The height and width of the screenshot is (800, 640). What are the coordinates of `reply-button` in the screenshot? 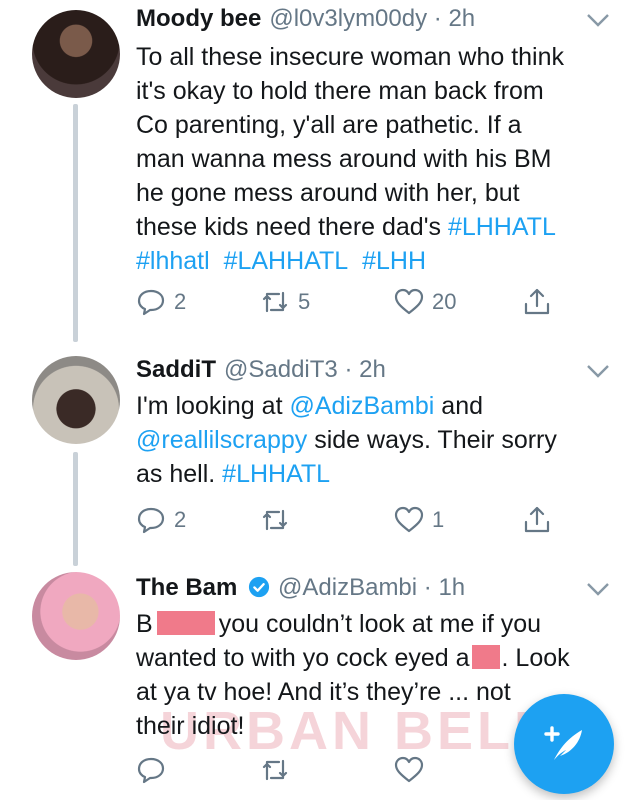 It's located at (151, 770).